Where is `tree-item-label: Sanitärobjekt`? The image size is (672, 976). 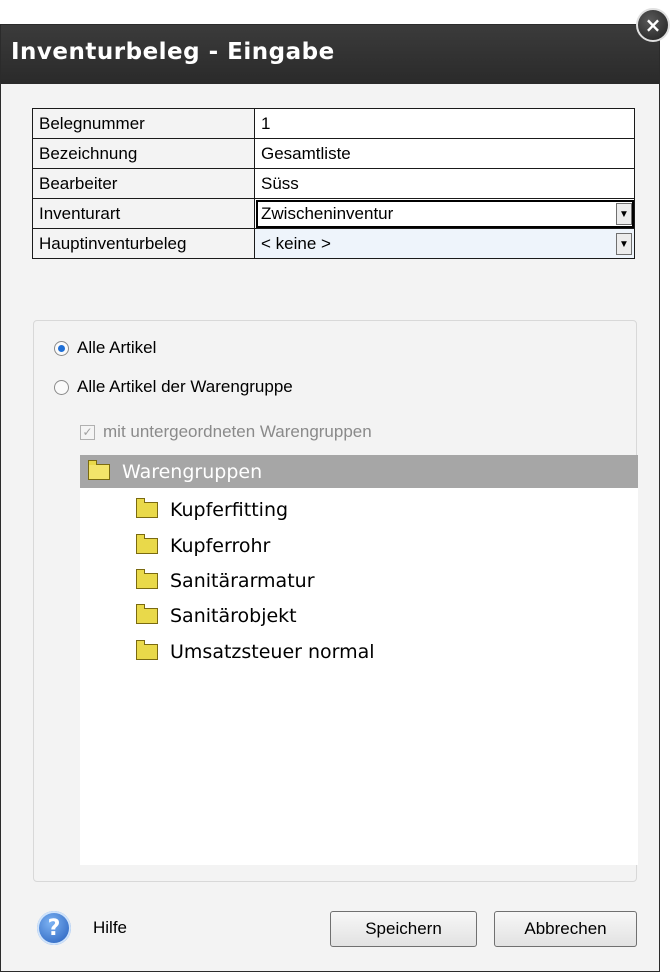 tree-item-label: Sanitärobjekt is located at coordinates (233, 616).